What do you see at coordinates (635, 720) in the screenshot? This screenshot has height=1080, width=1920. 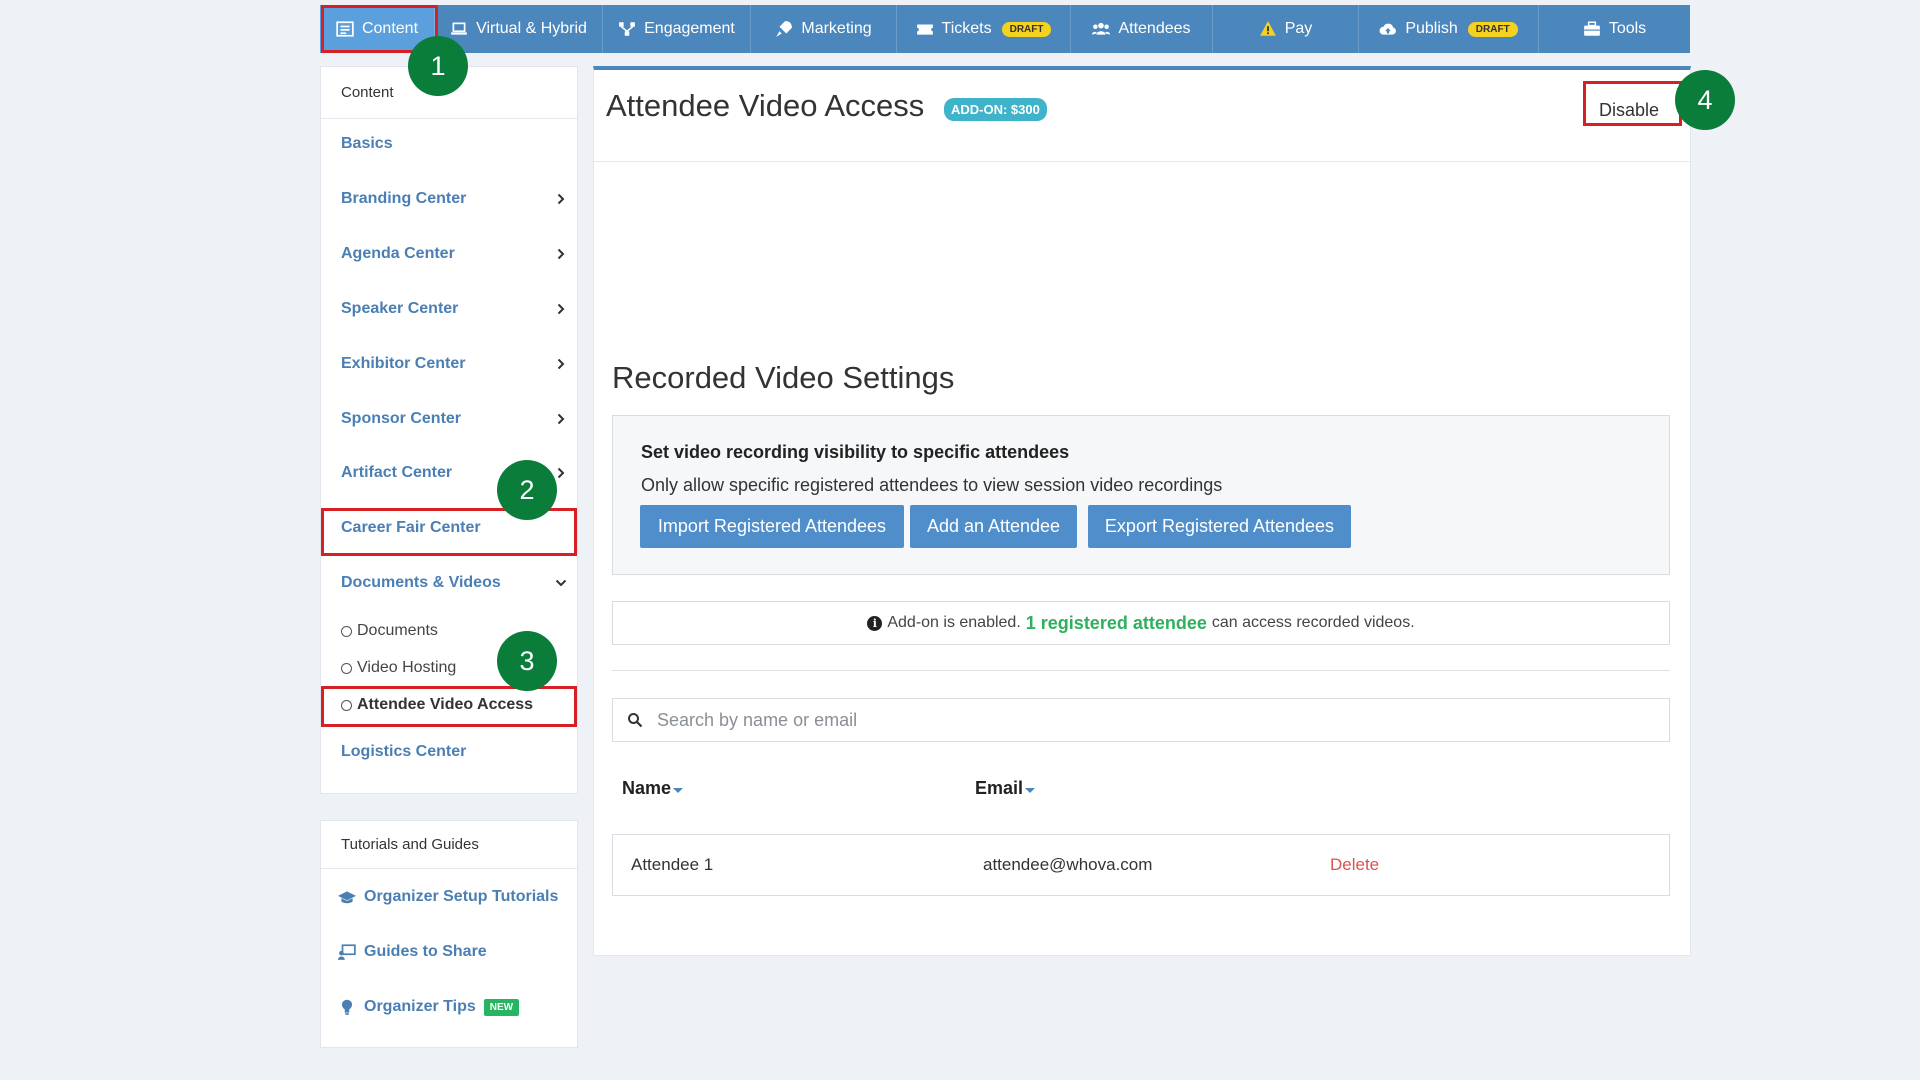 I see `search-icon` at bounding box center [635, 720].